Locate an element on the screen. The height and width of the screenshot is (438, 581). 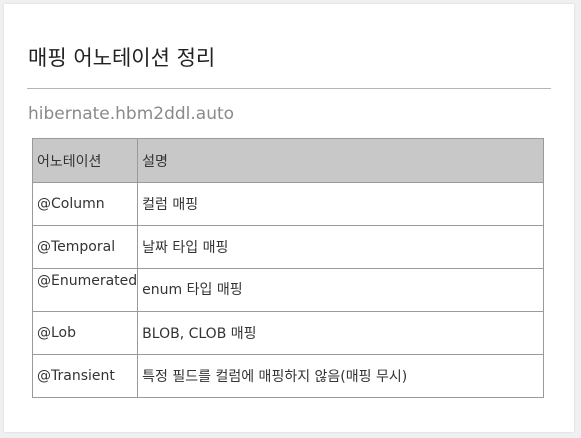
annotation-cell: @Lob is located at coordinates (85, 333).